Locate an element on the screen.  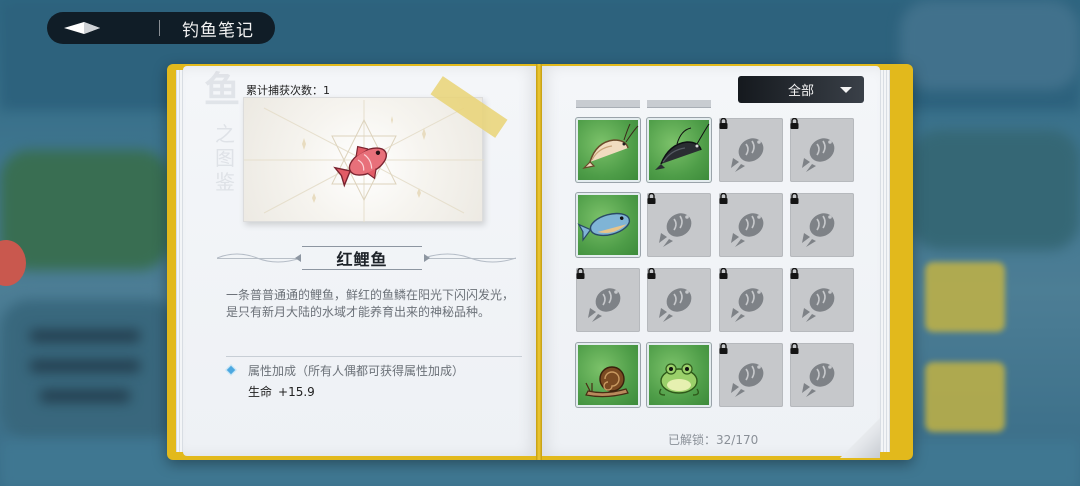
page-title: 钓鱼笔记 is located at coordinates (218, 30).